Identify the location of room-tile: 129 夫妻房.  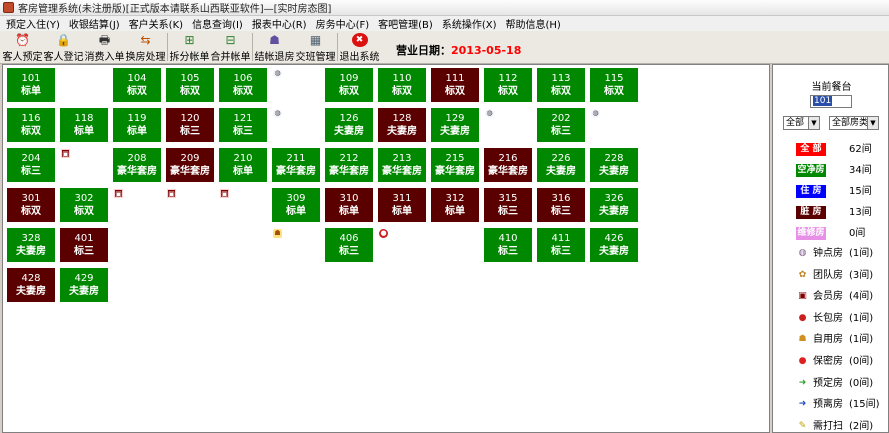
(455, 125).